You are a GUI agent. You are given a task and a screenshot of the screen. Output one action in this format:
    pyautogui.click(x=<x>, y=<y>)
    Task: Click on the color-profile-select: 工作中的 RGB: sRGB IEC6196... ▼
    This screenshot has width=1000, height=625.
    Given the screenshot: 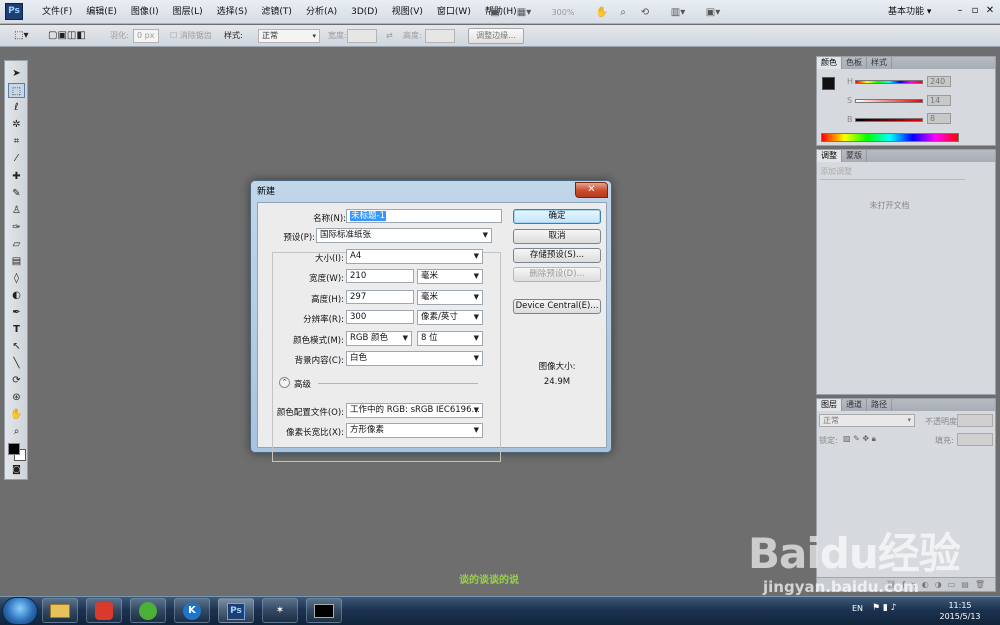 What is the action you would take?
    pyautogui.click(x=414, y=410)
    